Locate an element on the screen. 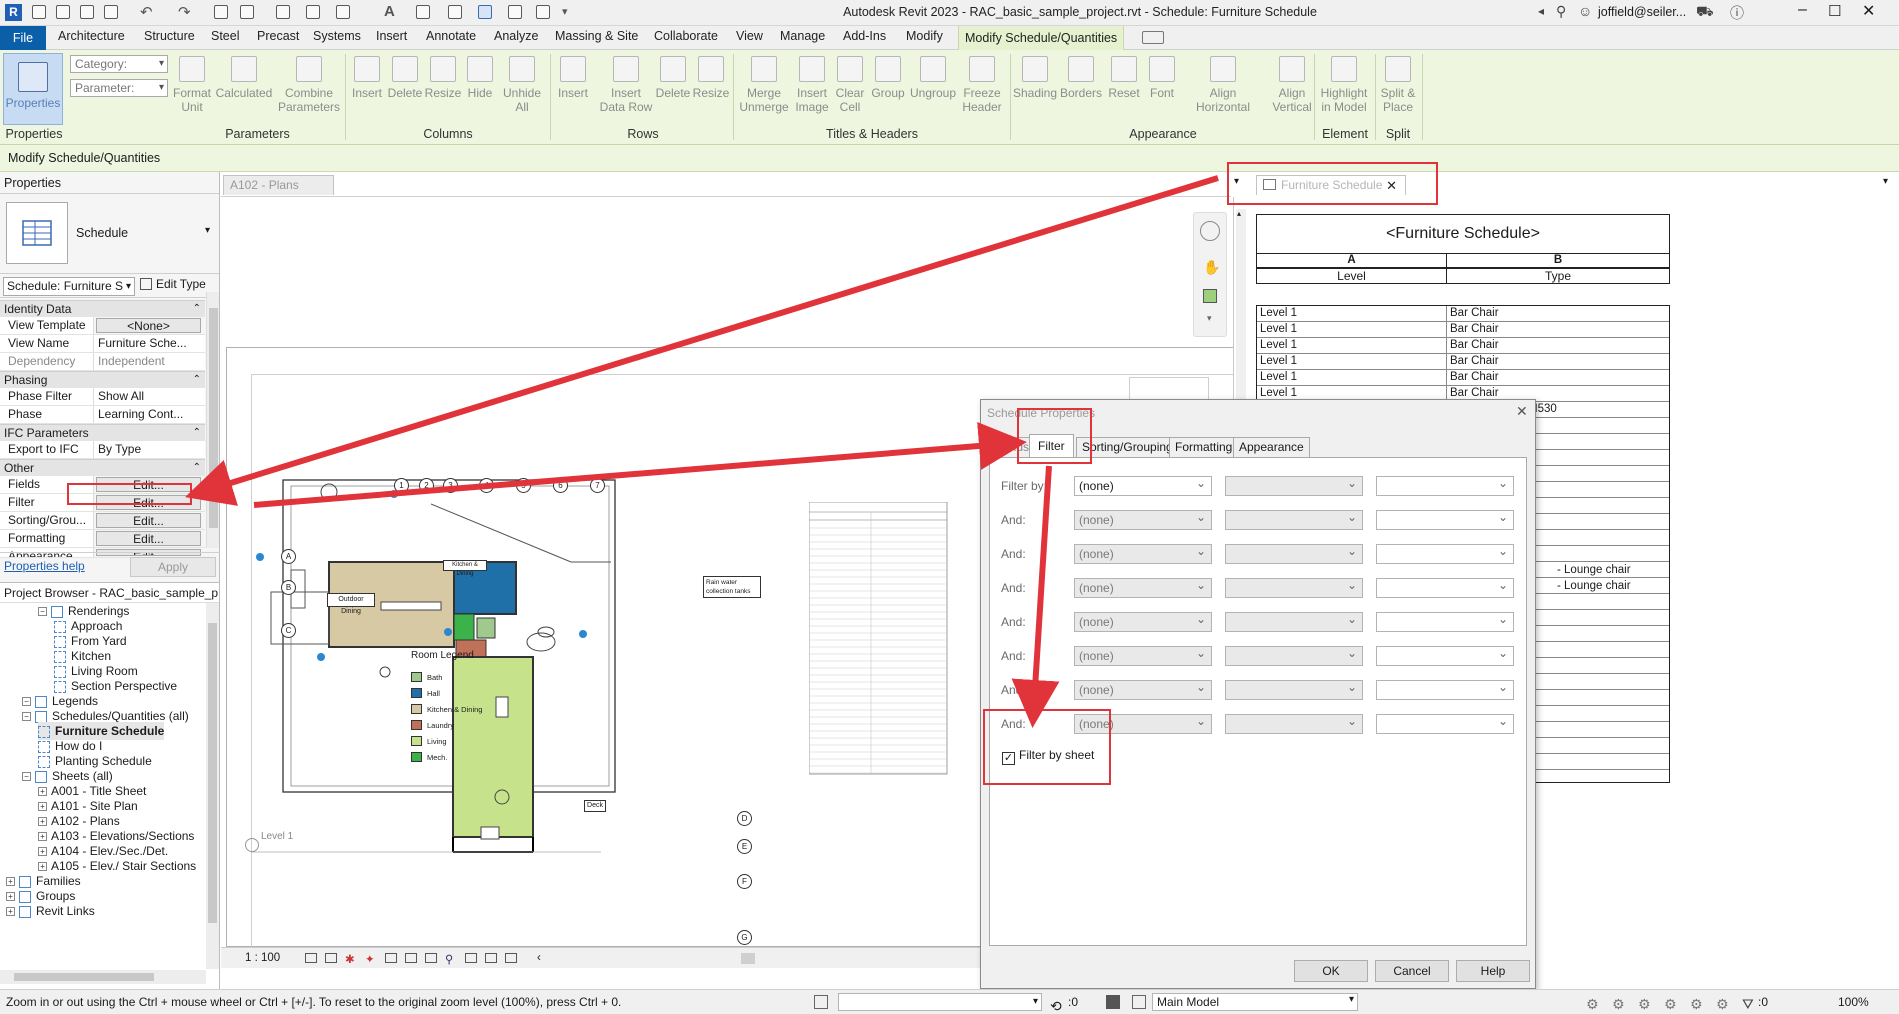  grid-bubble: E is located at coordinates (744, 846).